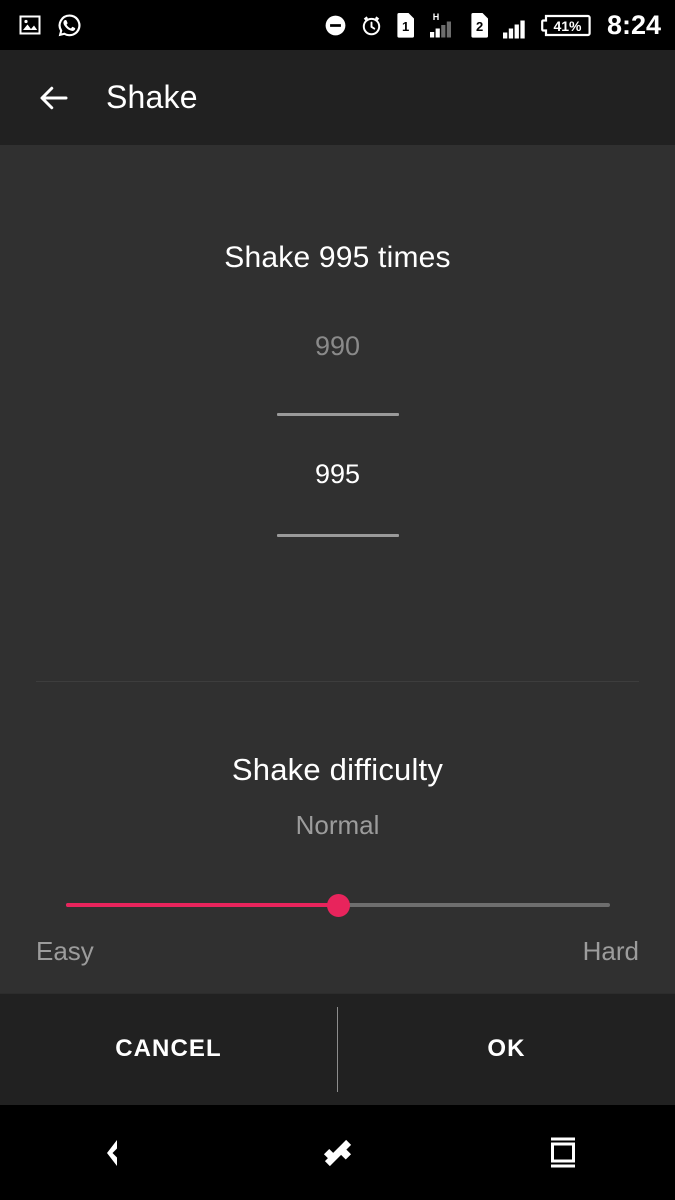 This screenshot has width=675, height=1200. What do you see at coordinates (515, 25) in the screenshot?
I see `signal-icon` at bounding box center [515, 25].